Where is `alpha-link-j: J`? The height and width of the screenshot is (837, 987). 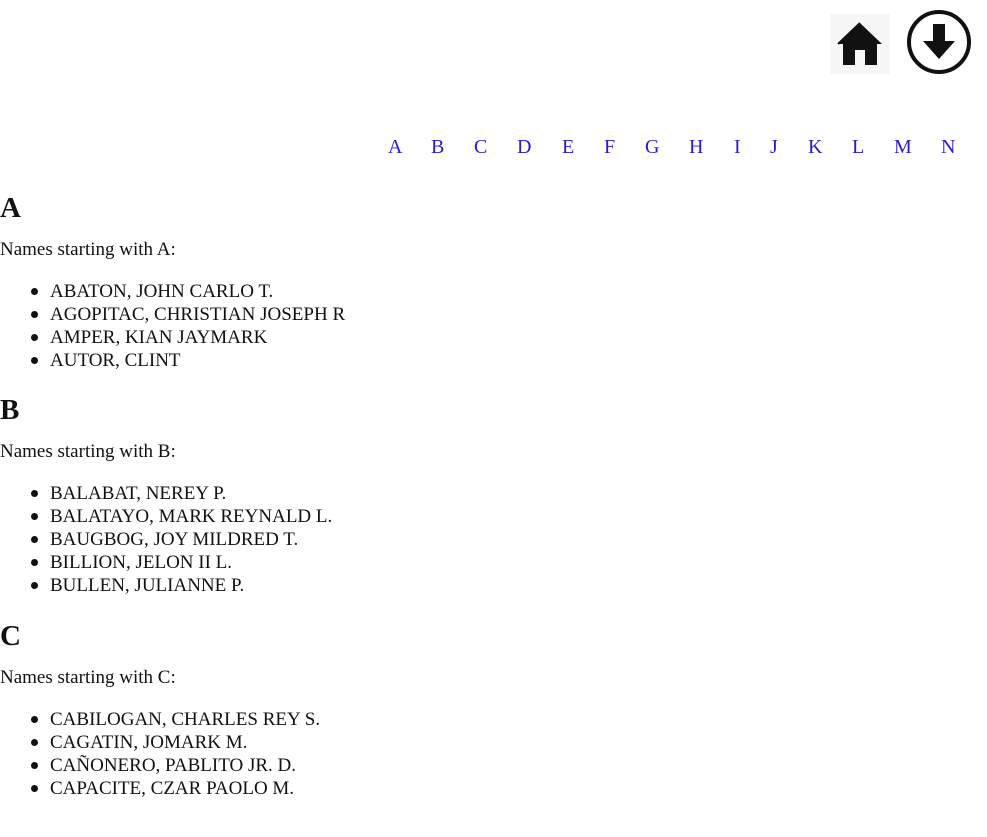 alpha-link-j: J is located at coordinates (774, 147).